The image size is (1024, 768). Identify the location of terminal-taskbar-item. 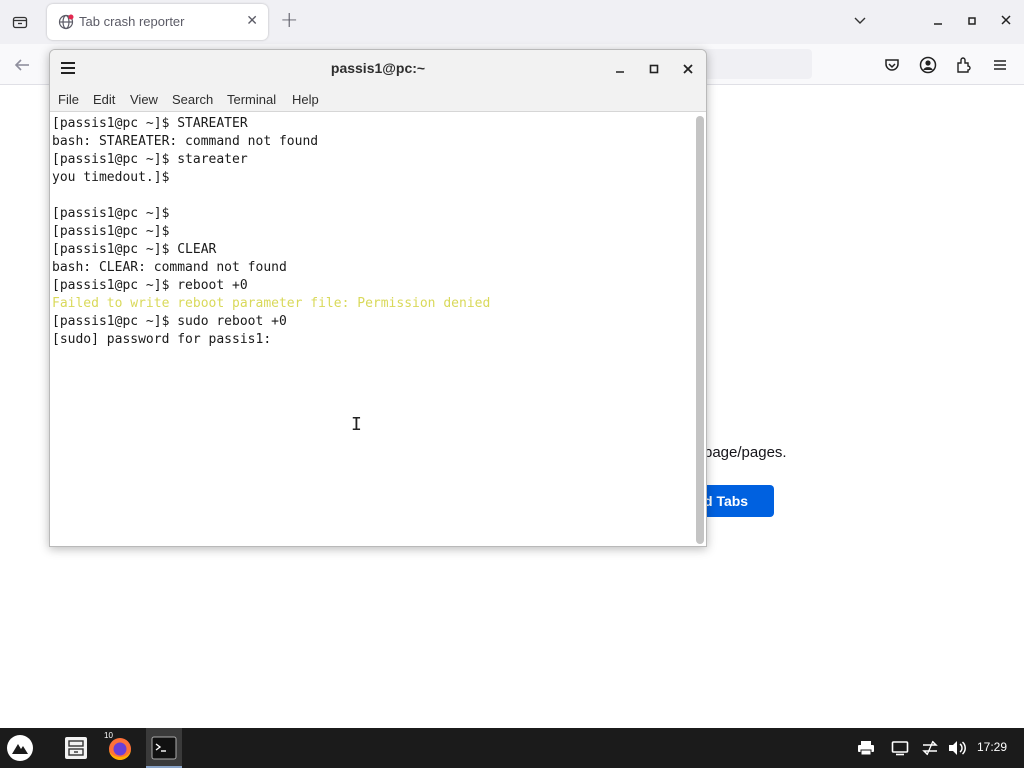
(164, 748).